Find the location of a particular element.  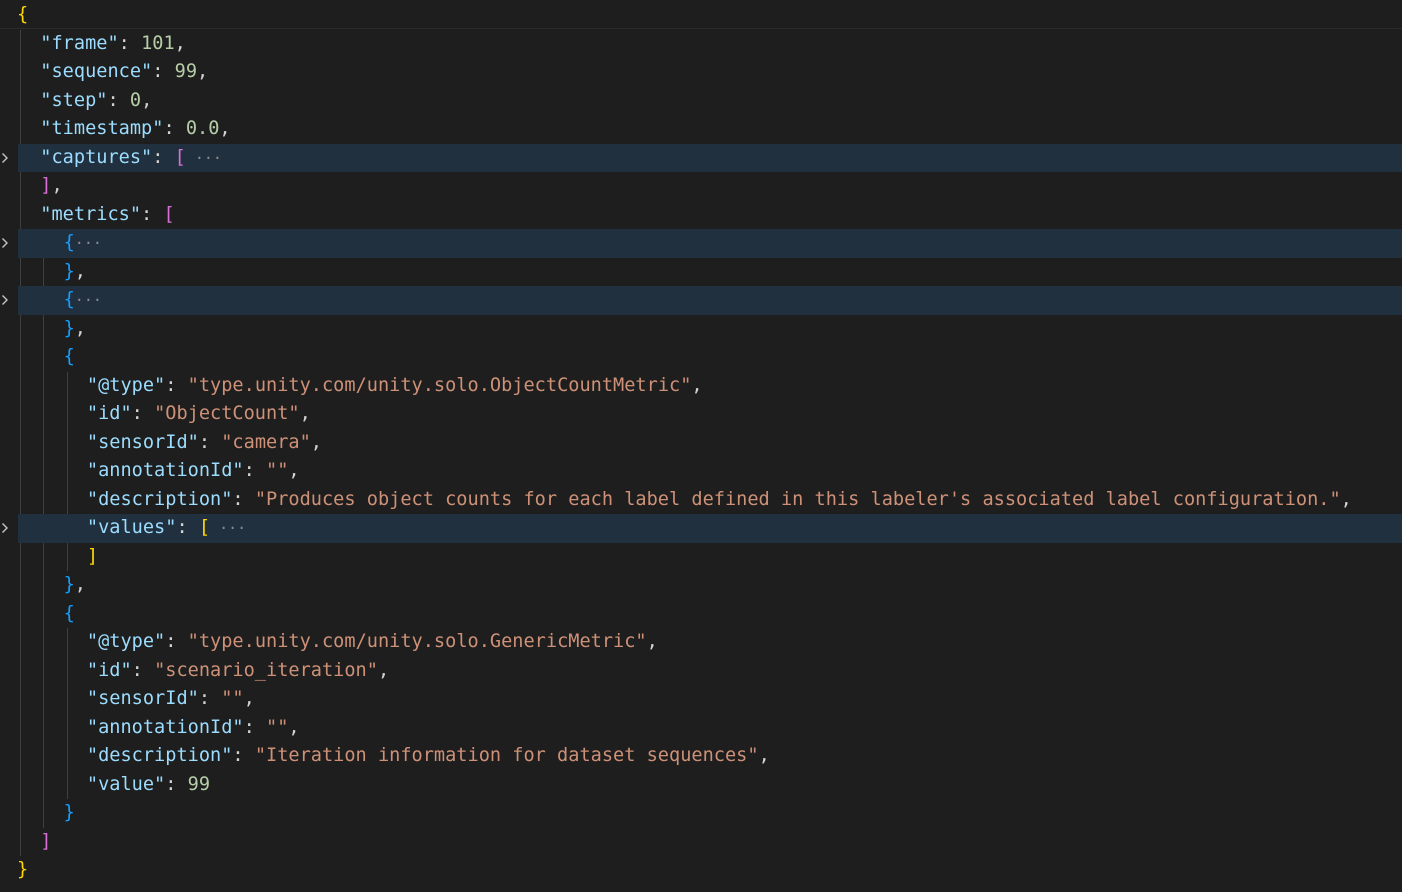

code-line: } is located at coordinates (701, 870).